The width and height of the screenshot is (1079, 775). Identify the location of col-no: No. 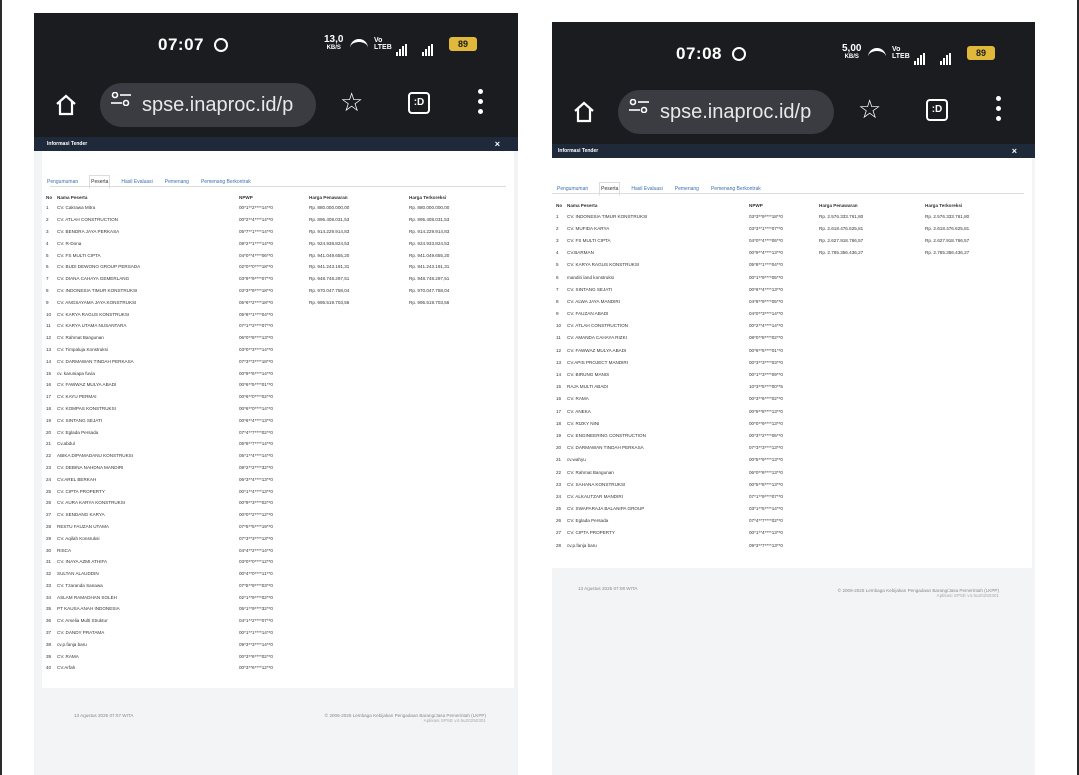
(49, 197).